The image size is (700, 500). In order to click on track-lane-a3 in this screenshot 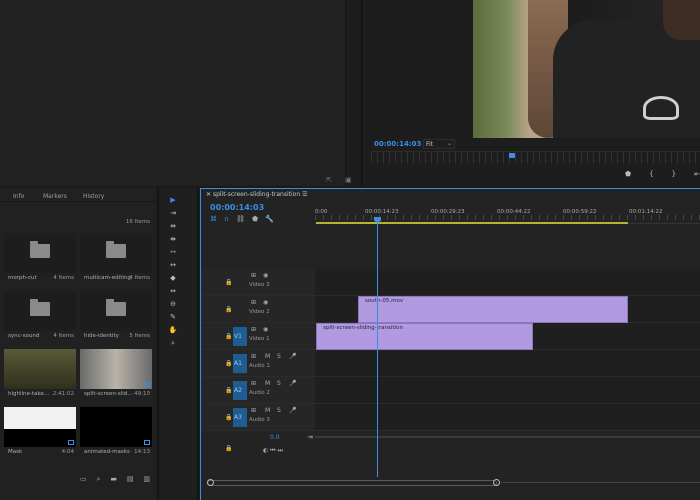, I will do `click(507, 417)`.